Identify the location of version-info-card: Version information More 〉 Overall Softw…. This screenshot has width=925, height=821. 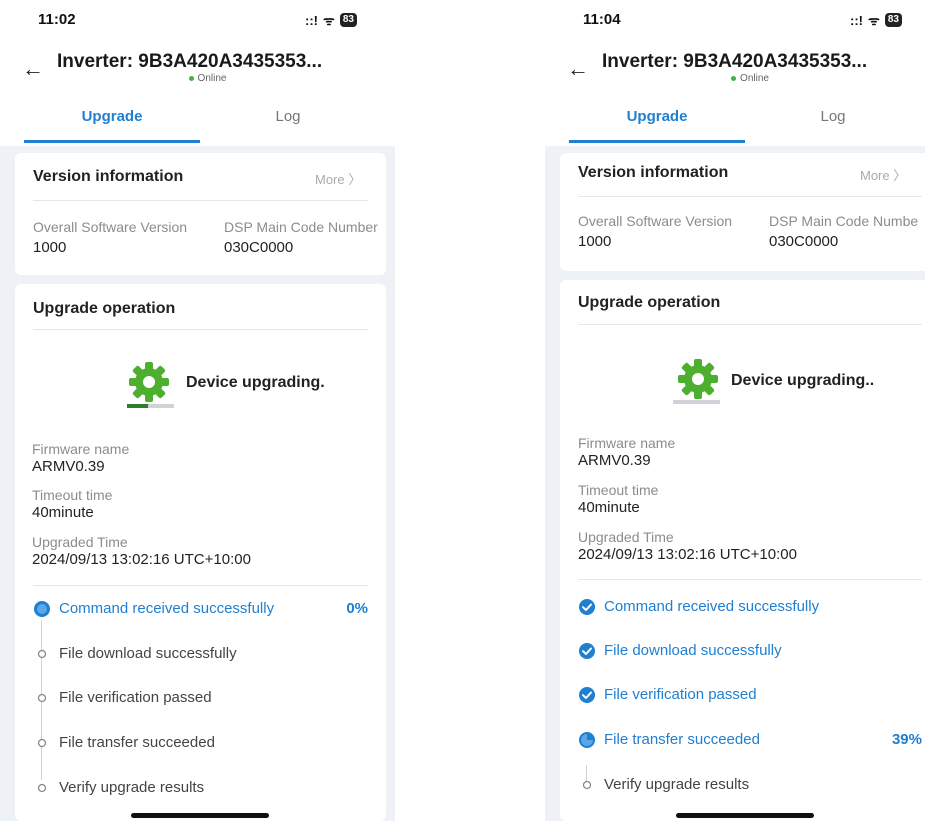
(742, 212).